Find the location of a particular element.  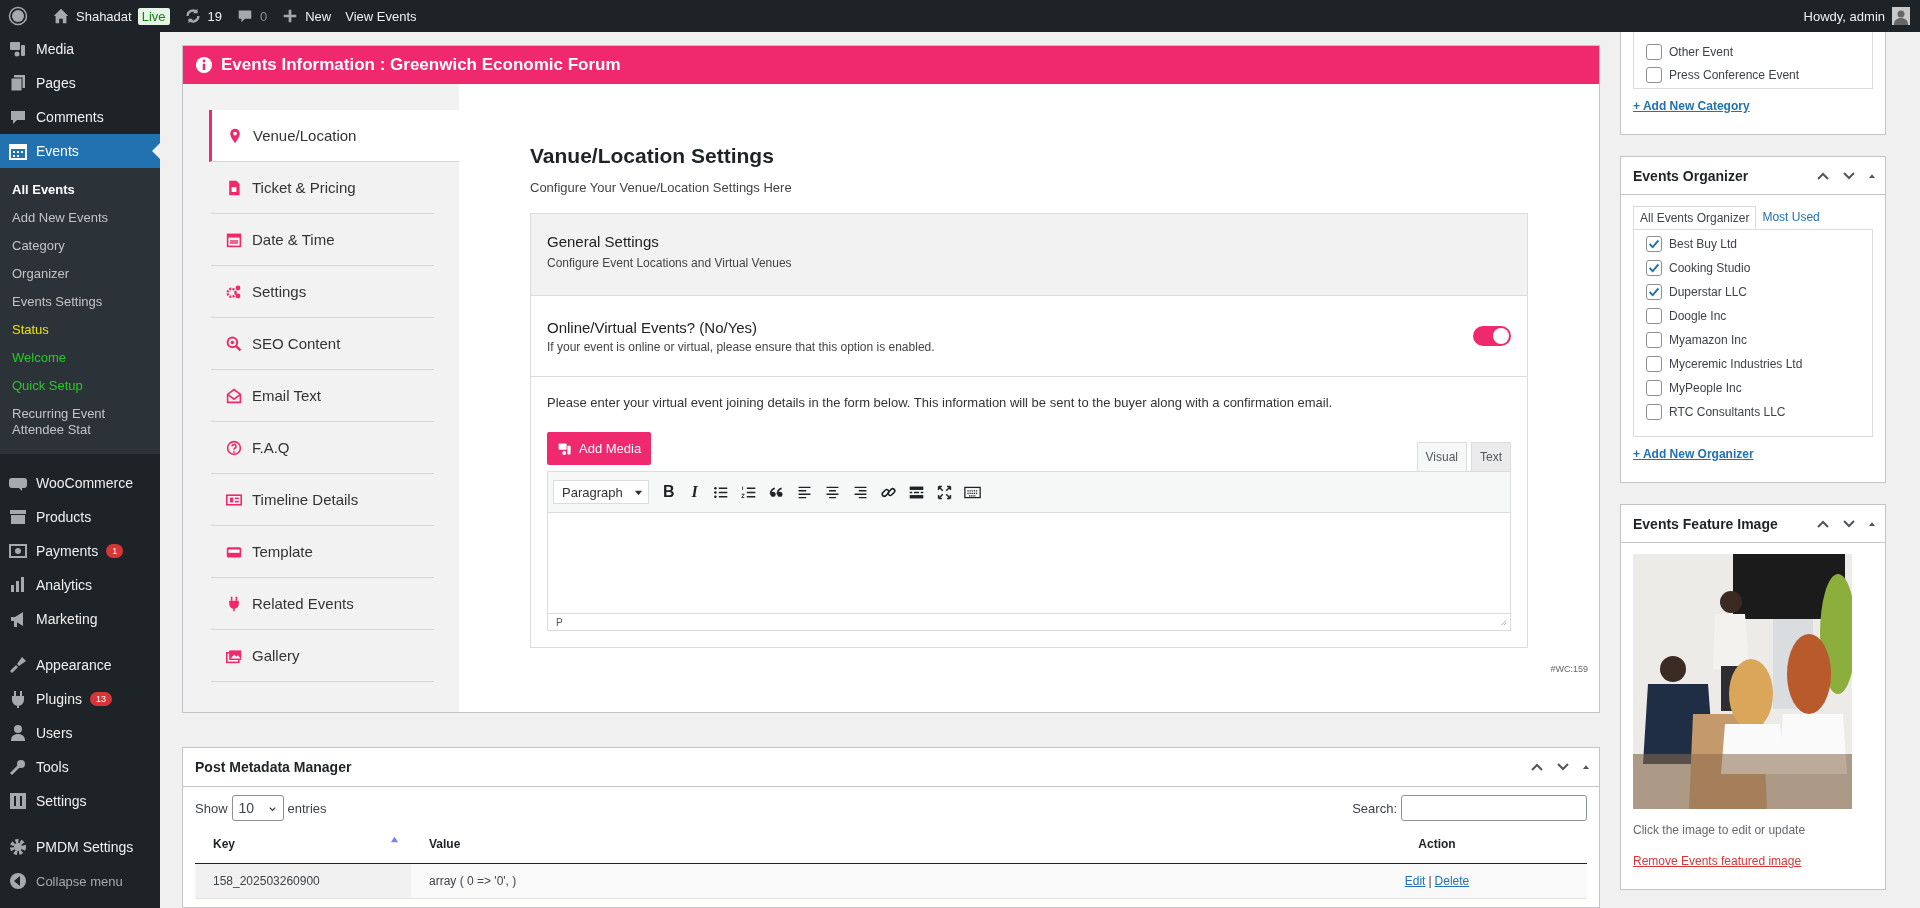

menu-item: Tools is located at coordinates (80, 767).